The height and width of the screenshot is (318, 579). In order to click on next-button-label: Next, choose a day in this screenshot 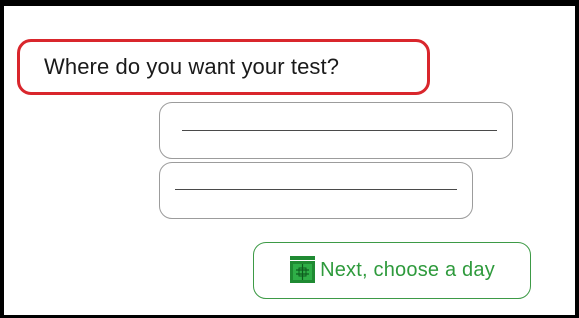, I will do `click(407, 270)`.